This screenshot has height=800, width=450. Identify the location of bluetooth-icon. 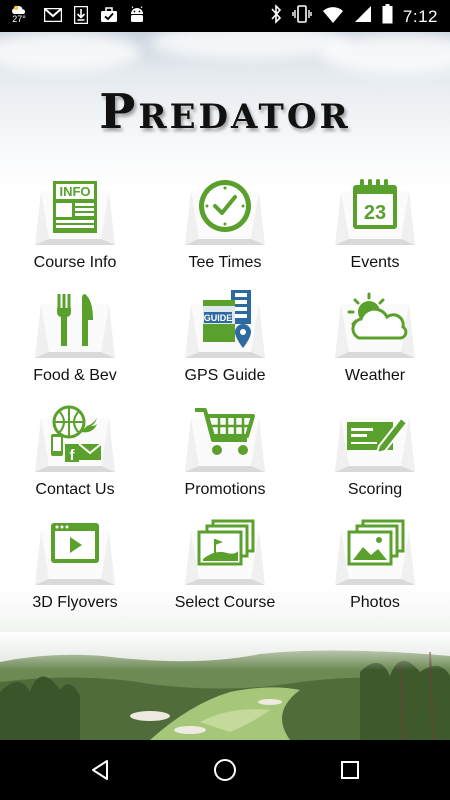
(276, 16).